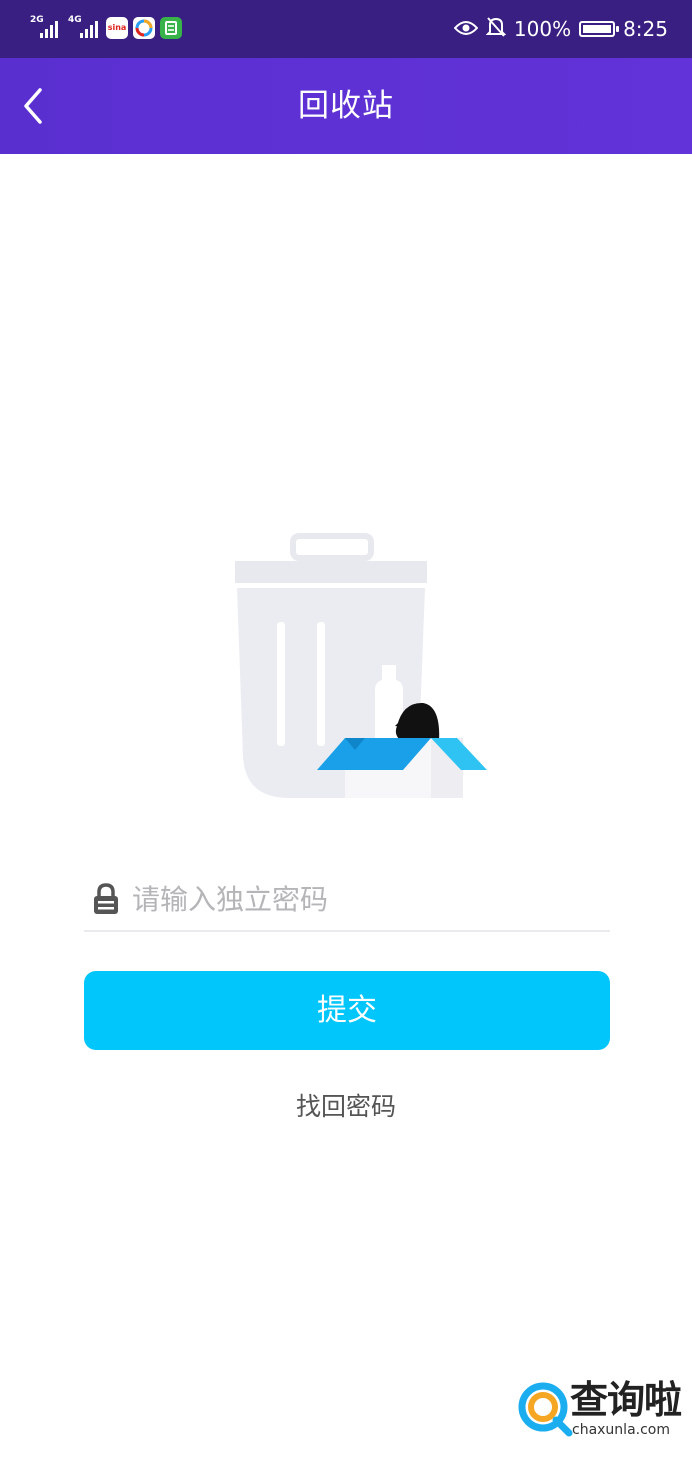  Describe the element at coordinates (645, 29) in the screenshot. I see `clock: 8:25` at that location.